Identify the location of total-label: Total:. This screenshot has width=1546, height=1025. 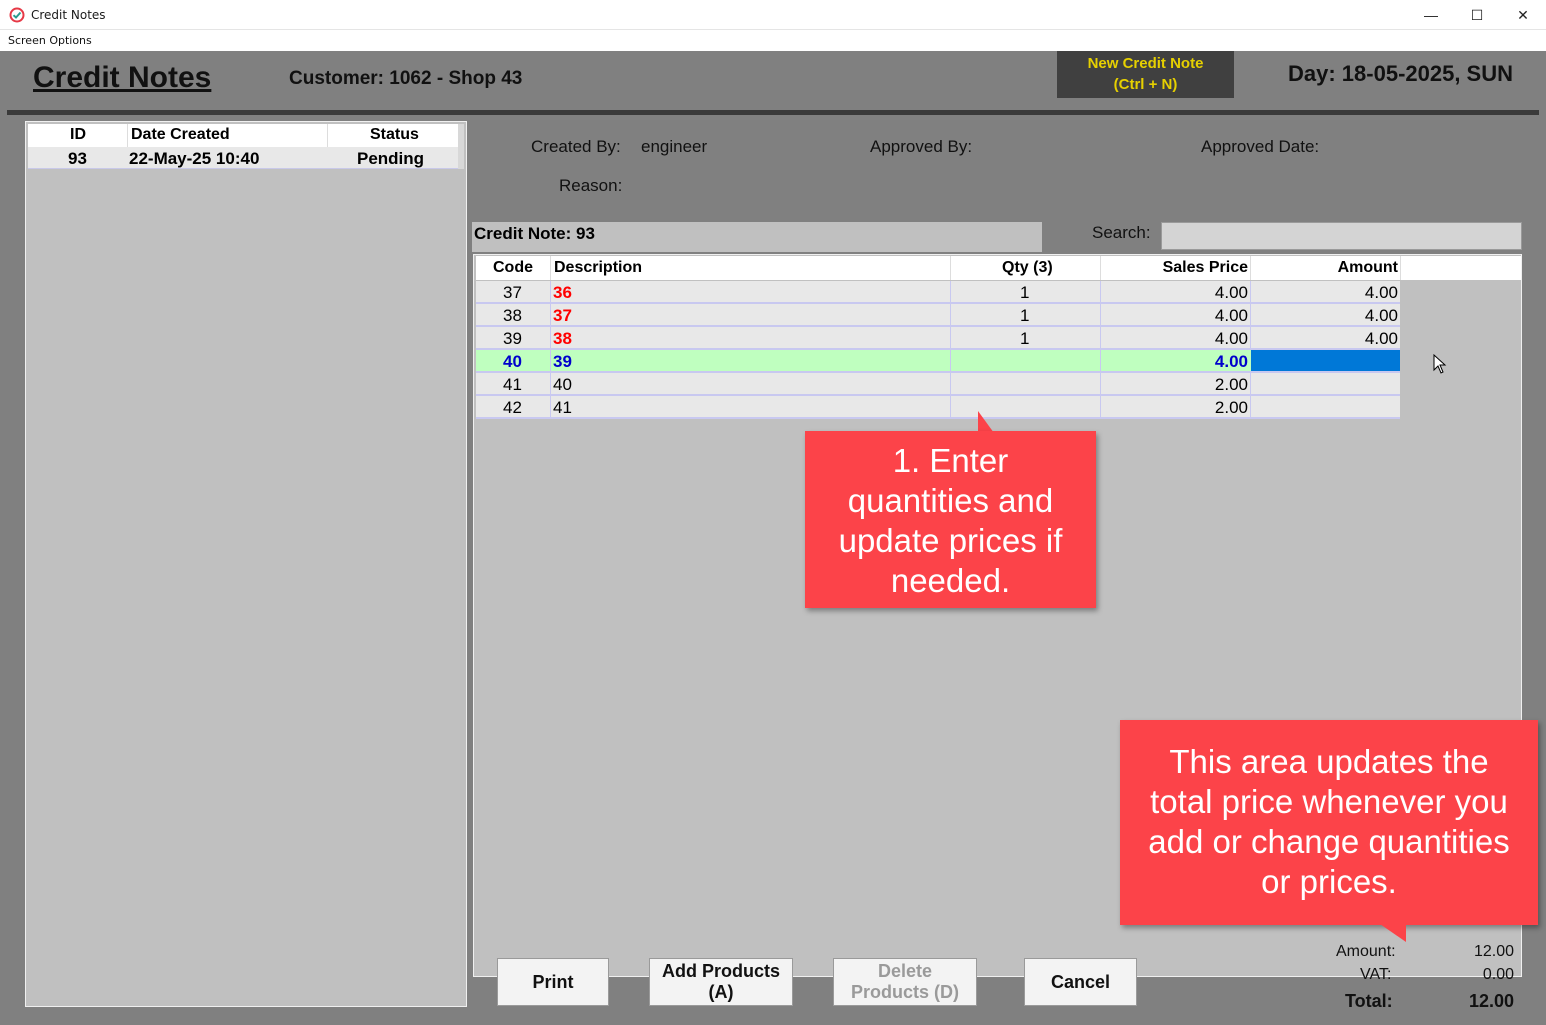
(1369, 1001).